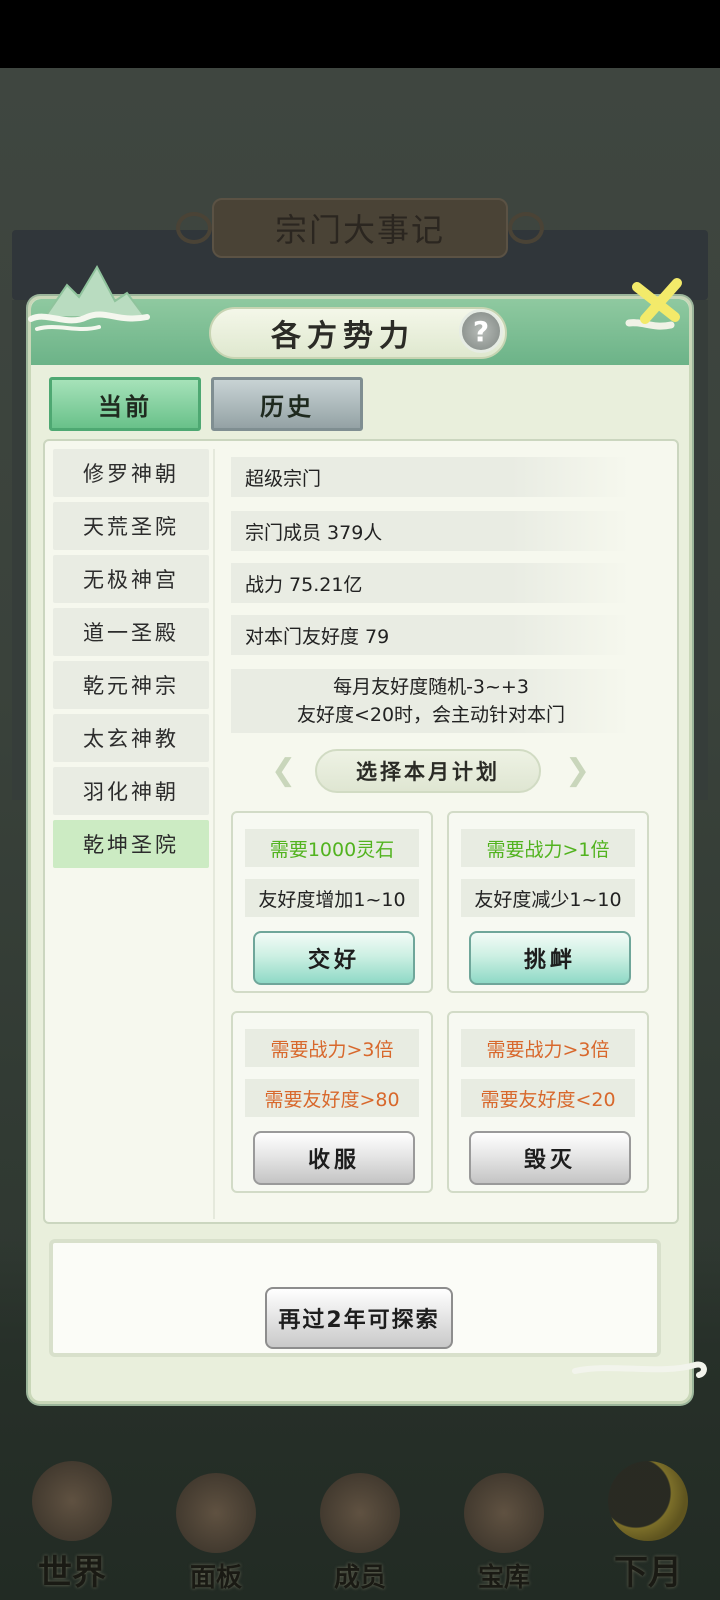 The image size is (720, 1600). Describe the element at coordinates (431, 583) in the screenshot. I see `faction-power: 战力 75.21亿` at that location.